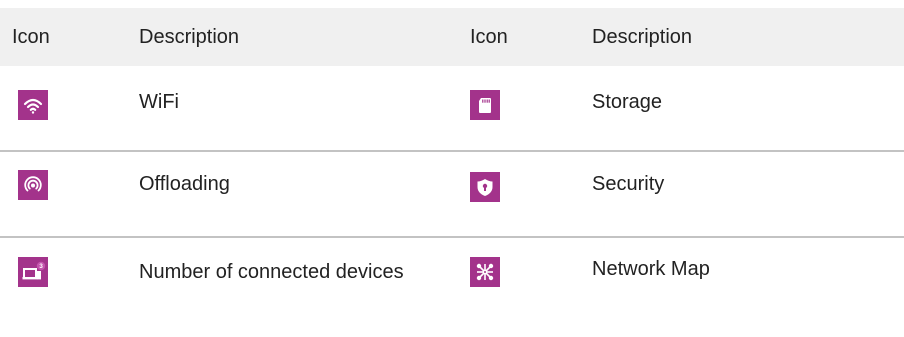 This screenshot has width=904, height=337. Describe the element at coordinates (627, 102) in the screenshot. I see `row-1-right-description: Storage` at that location.